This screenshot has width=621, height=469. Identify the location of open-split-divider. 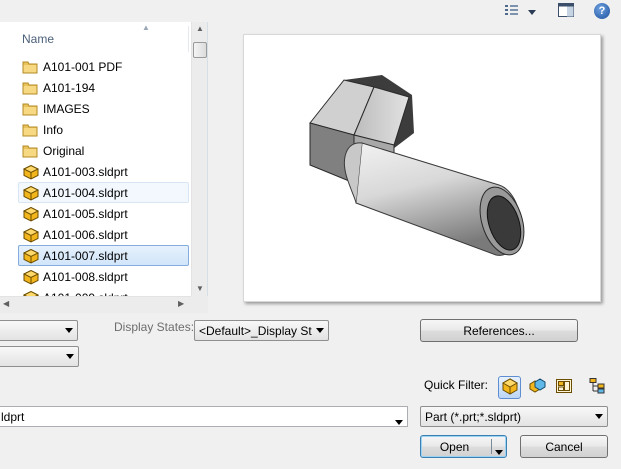
(491, 446).